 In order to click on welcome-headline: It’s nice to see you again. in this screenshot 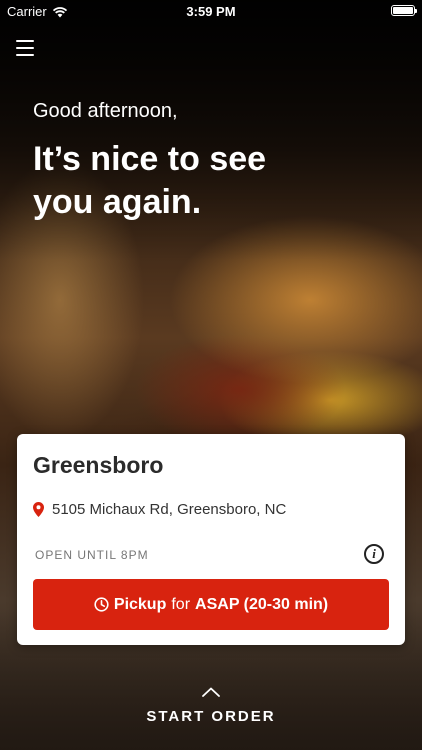, I will do `click(150, 180)`.